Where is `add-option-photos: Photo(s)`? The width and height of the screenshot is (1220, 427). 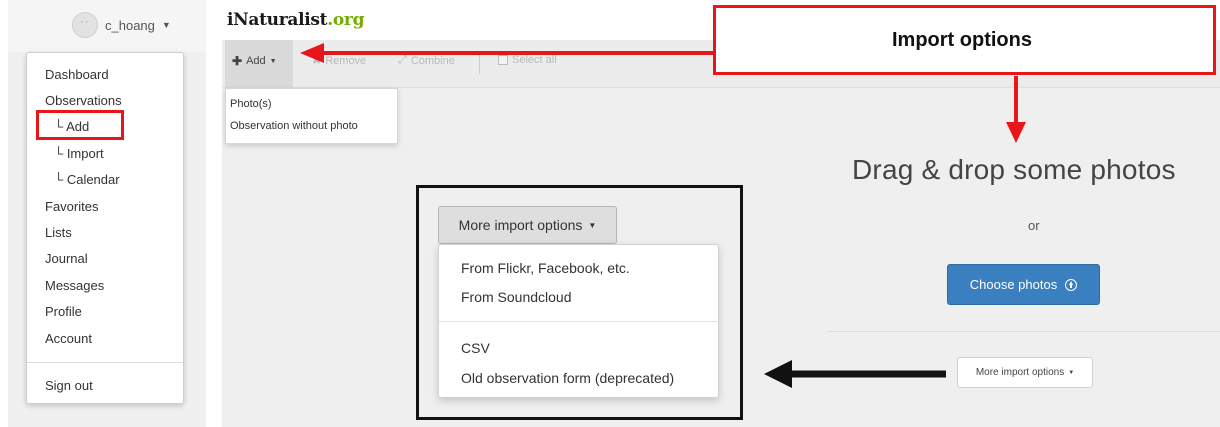
add-option-photos: Photo(s) is located at coordinates (251, 104).